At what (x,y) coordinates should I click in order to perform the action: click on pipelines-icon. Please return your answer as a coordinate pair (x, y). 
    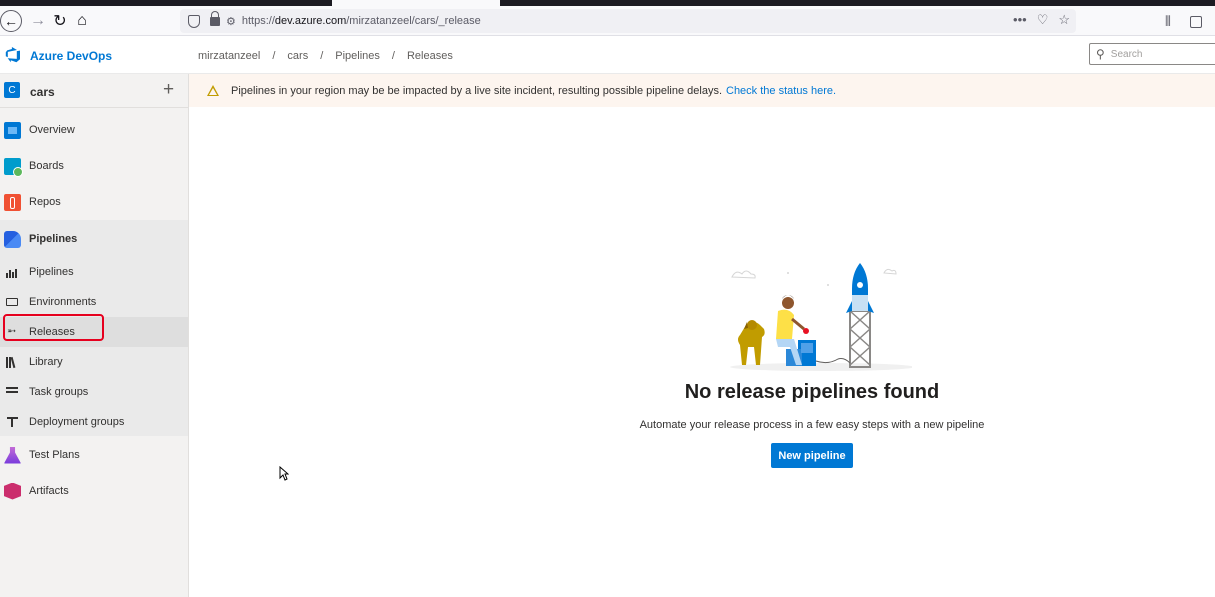
    Looking at the image, I should click on (12, 239).